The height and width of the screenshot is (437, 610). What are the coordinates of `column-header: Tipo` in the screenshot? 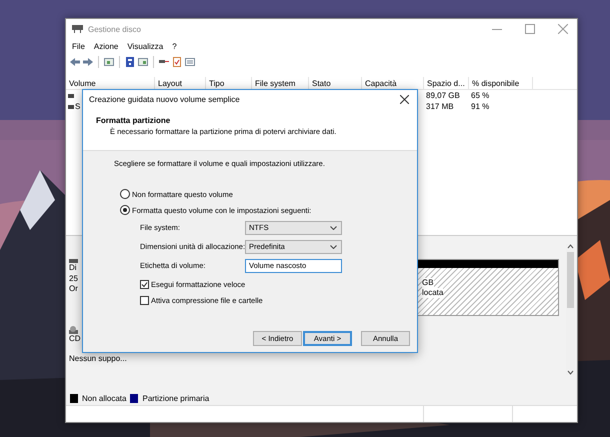 It's located at (216, 83).